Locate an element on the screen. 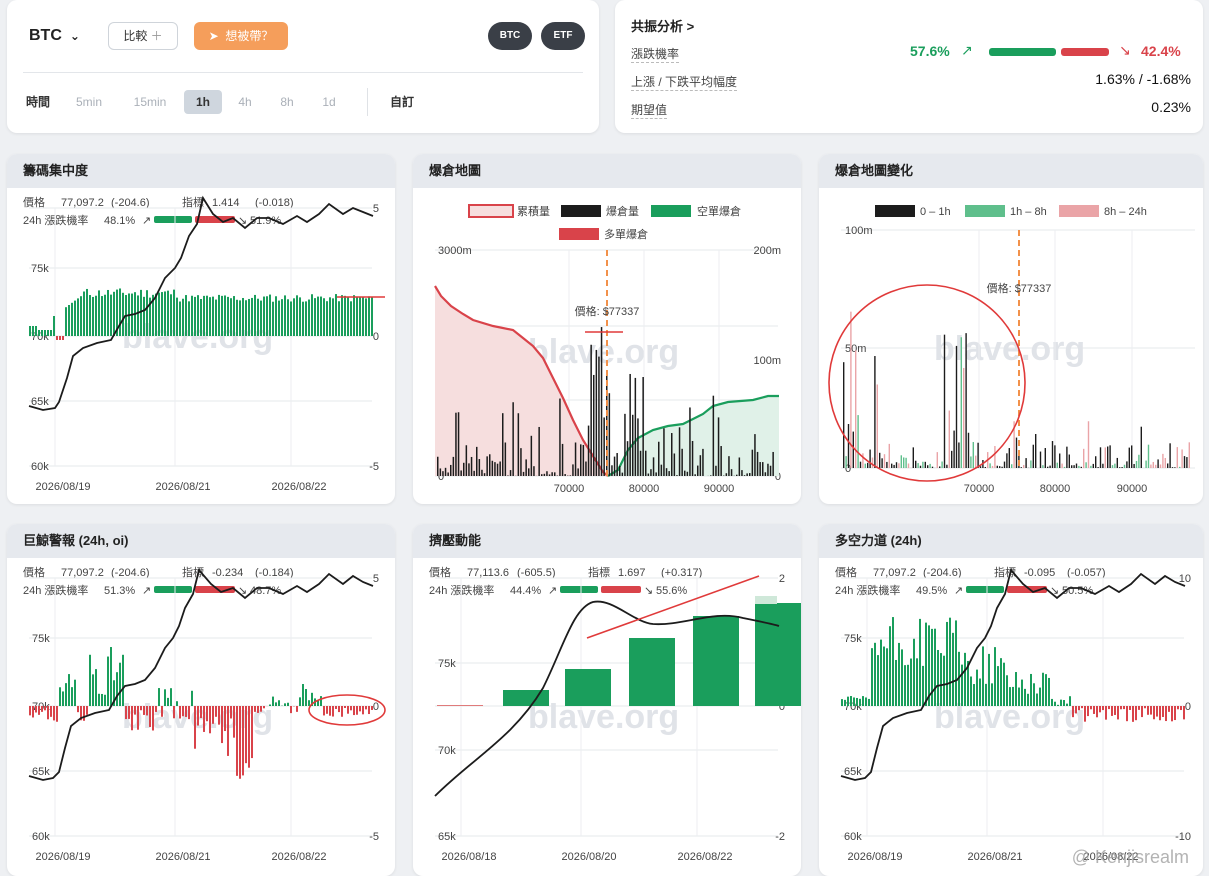 This screenshot has width=1209, height=876. y-tick-right: 2 is located at coordinates (782, 579).